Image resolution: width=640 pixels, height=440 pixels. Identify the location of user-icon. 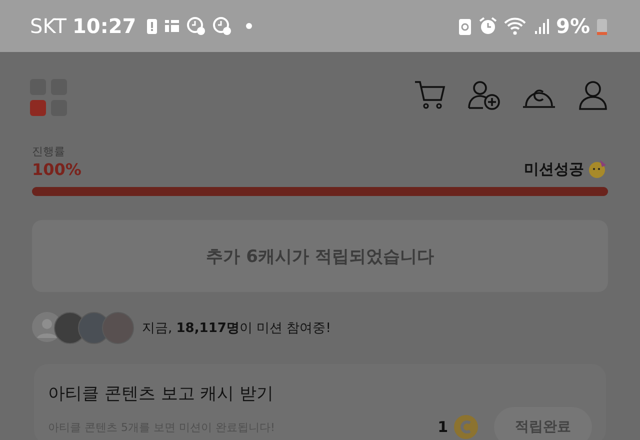
(593, 95).